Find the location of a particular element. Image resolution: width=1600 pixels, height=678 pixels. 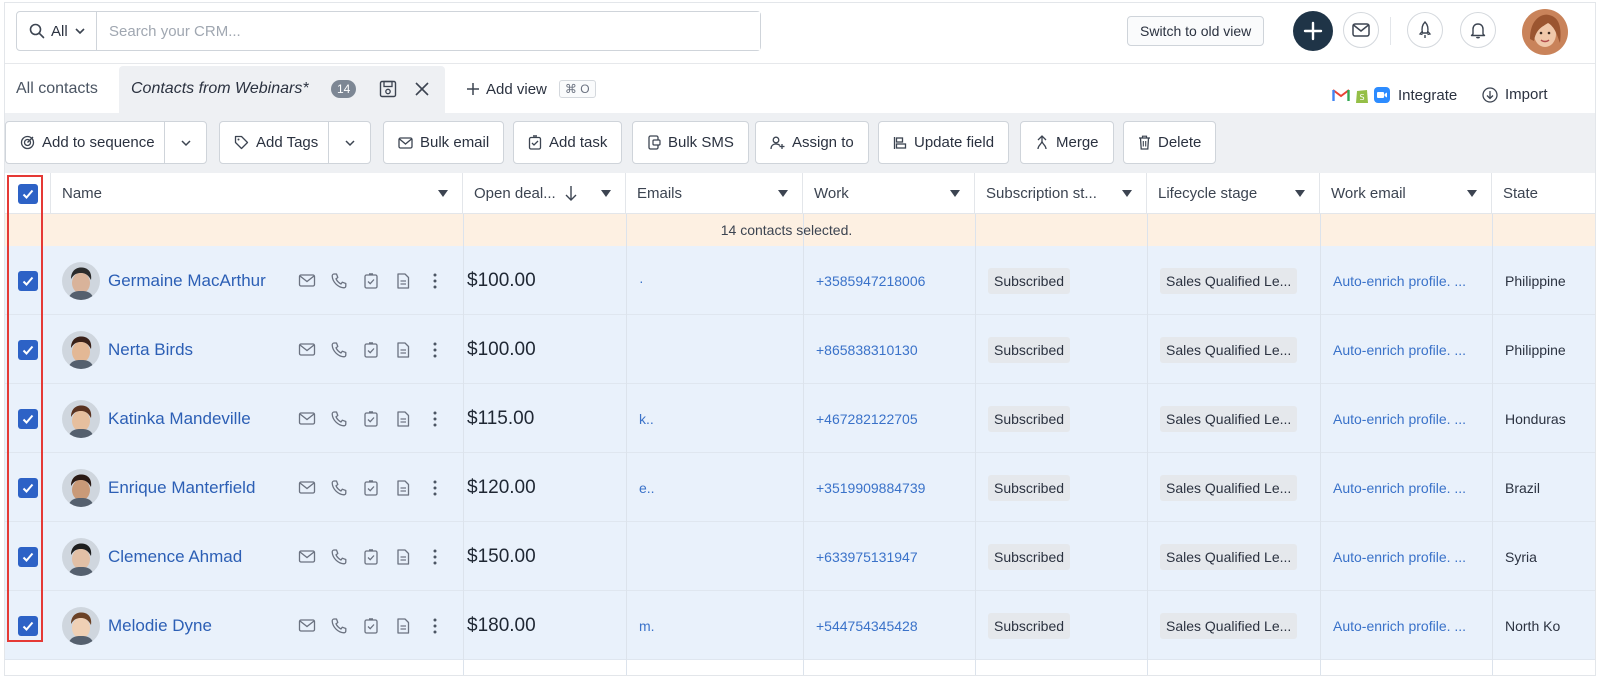

update-field-button: Update field is located at coordinates (944, 142).